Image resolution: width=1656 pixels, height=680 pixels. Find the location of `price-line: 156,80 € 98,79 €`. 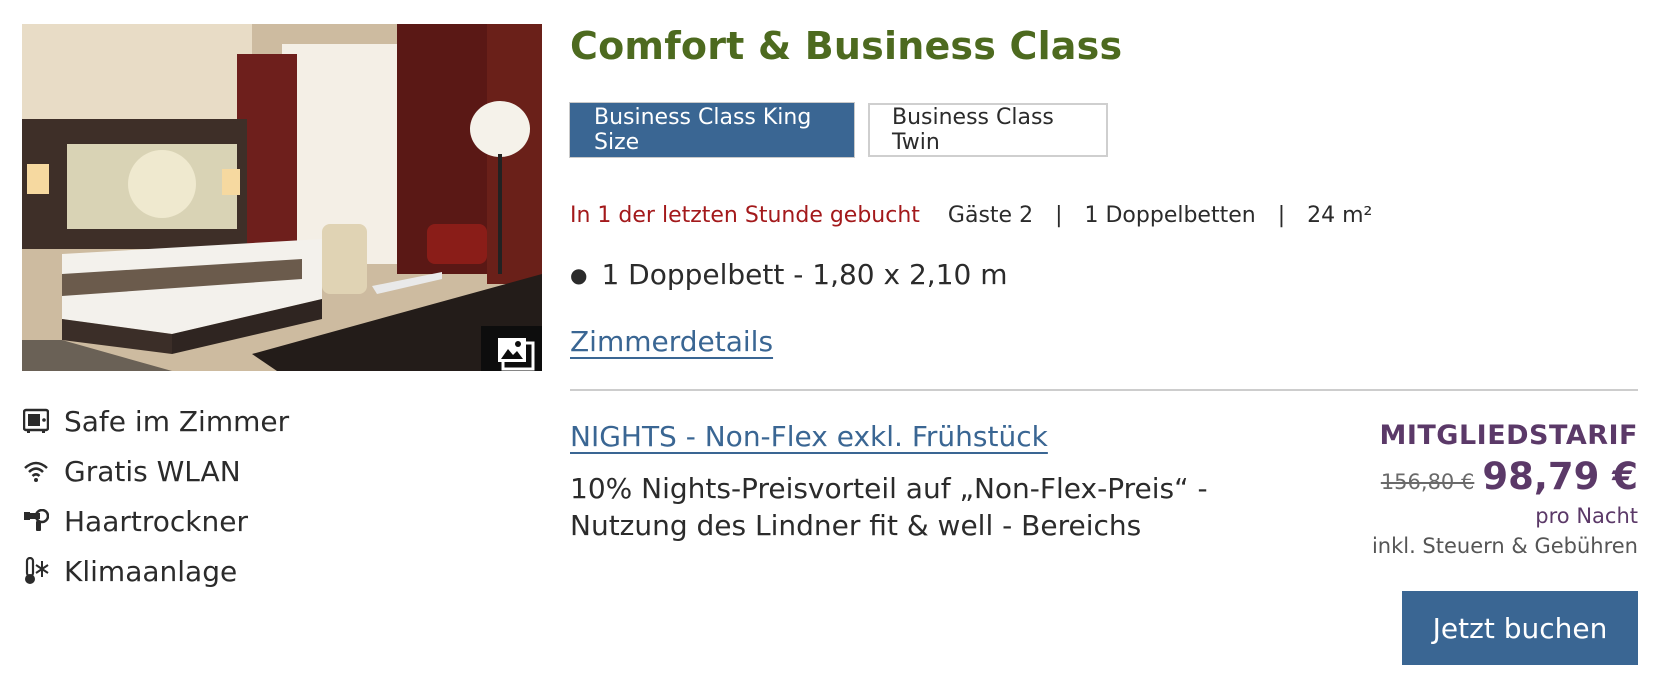

price-line: 156,80 € 98,79 € is located at coordinates (1505, 476).